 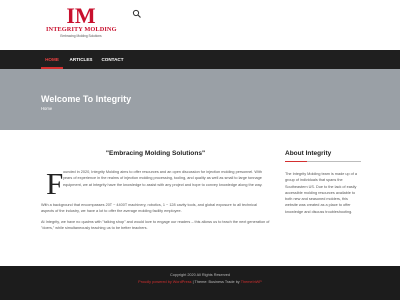 What do you see at coordinates (86, 99) in the screenshot?
I see `page-title: Welcome To Integrity` at bounding box center [86, 99].